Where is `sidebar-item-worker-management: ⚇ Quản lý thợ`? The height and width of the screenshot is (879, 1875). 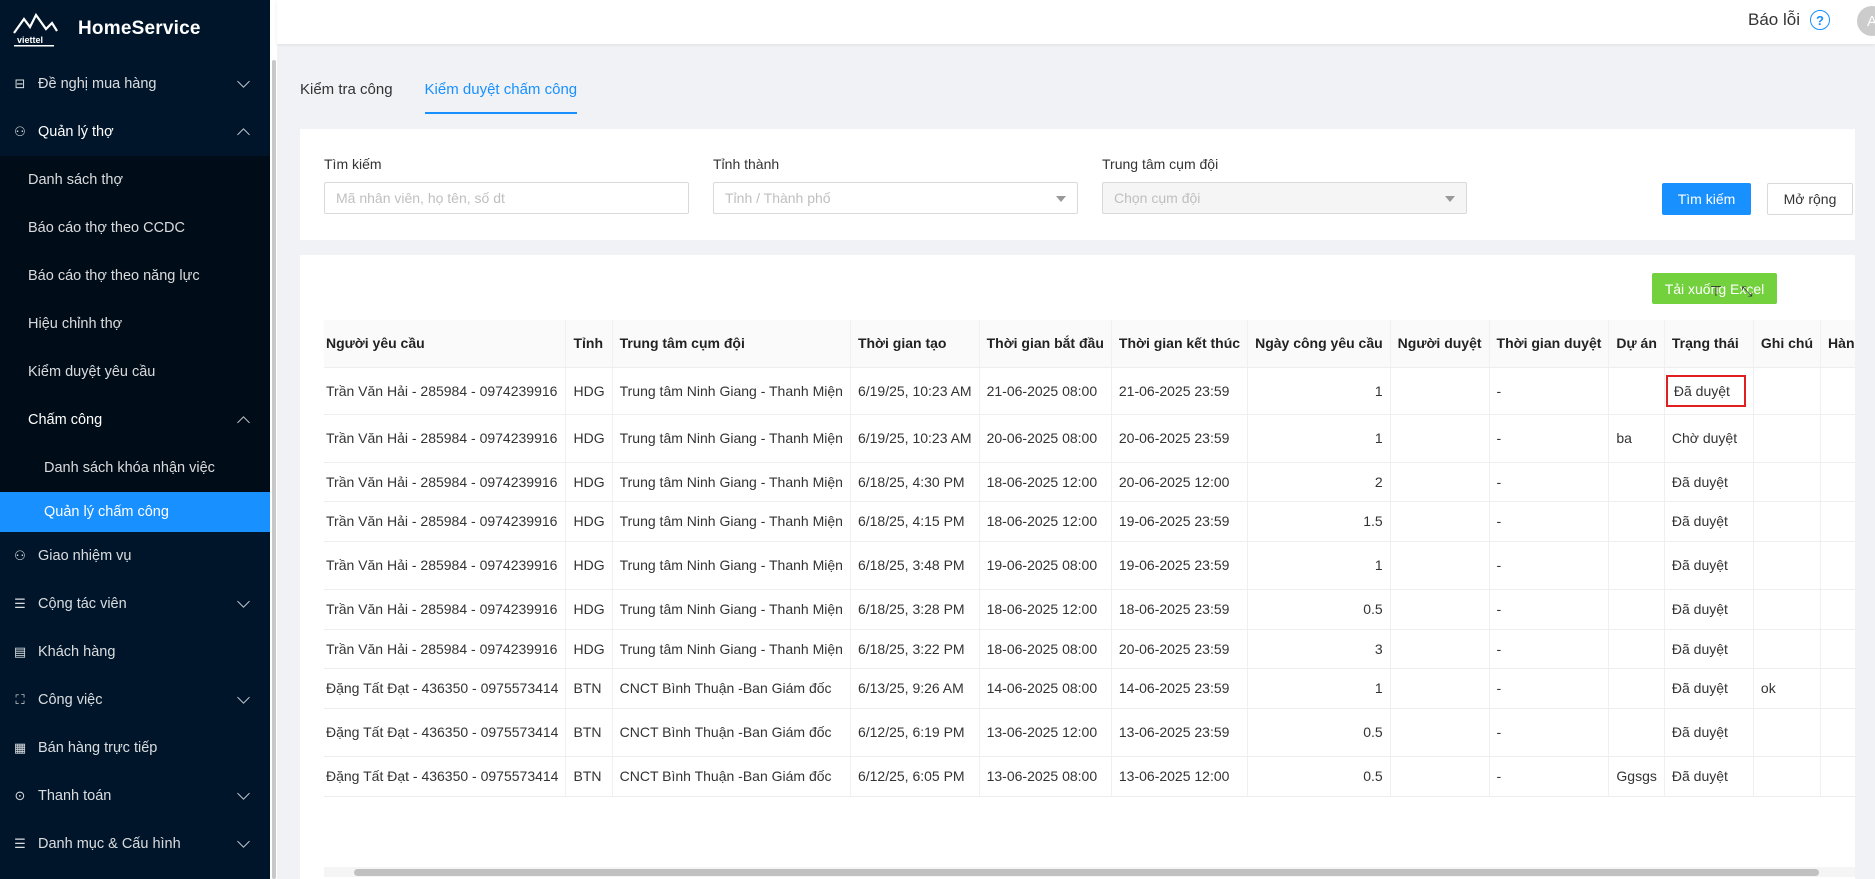 sidebar-item-worker-management: ⚇ Quản lý thợ is located at coordinates (135, 132).